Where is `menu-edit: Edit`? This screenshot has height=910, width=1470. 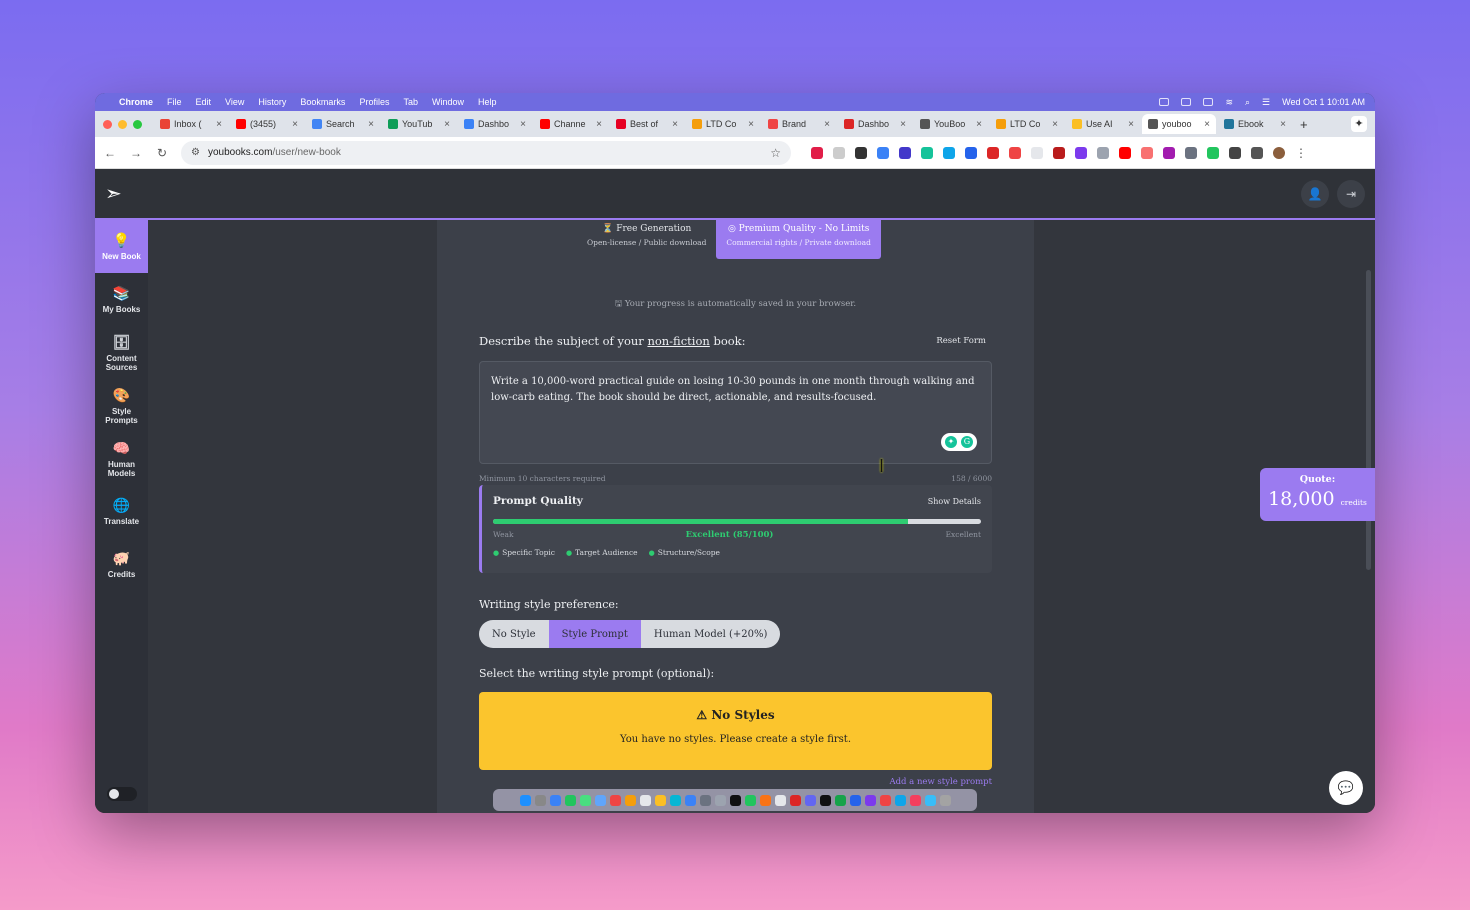 menu-edit: Edit is located at coordinates (204, 102).